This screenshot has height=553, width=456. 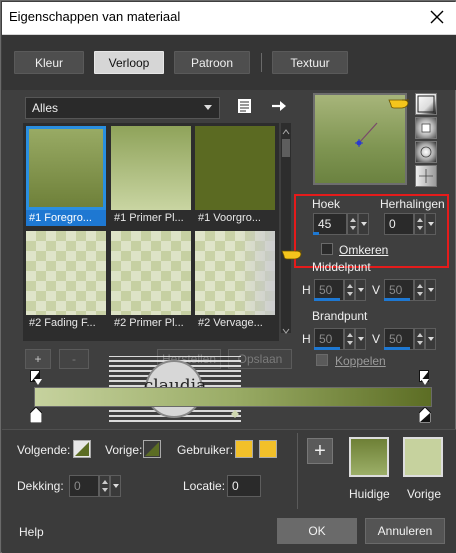 I want to click on center-v-slider, so click(x=397, y=299).